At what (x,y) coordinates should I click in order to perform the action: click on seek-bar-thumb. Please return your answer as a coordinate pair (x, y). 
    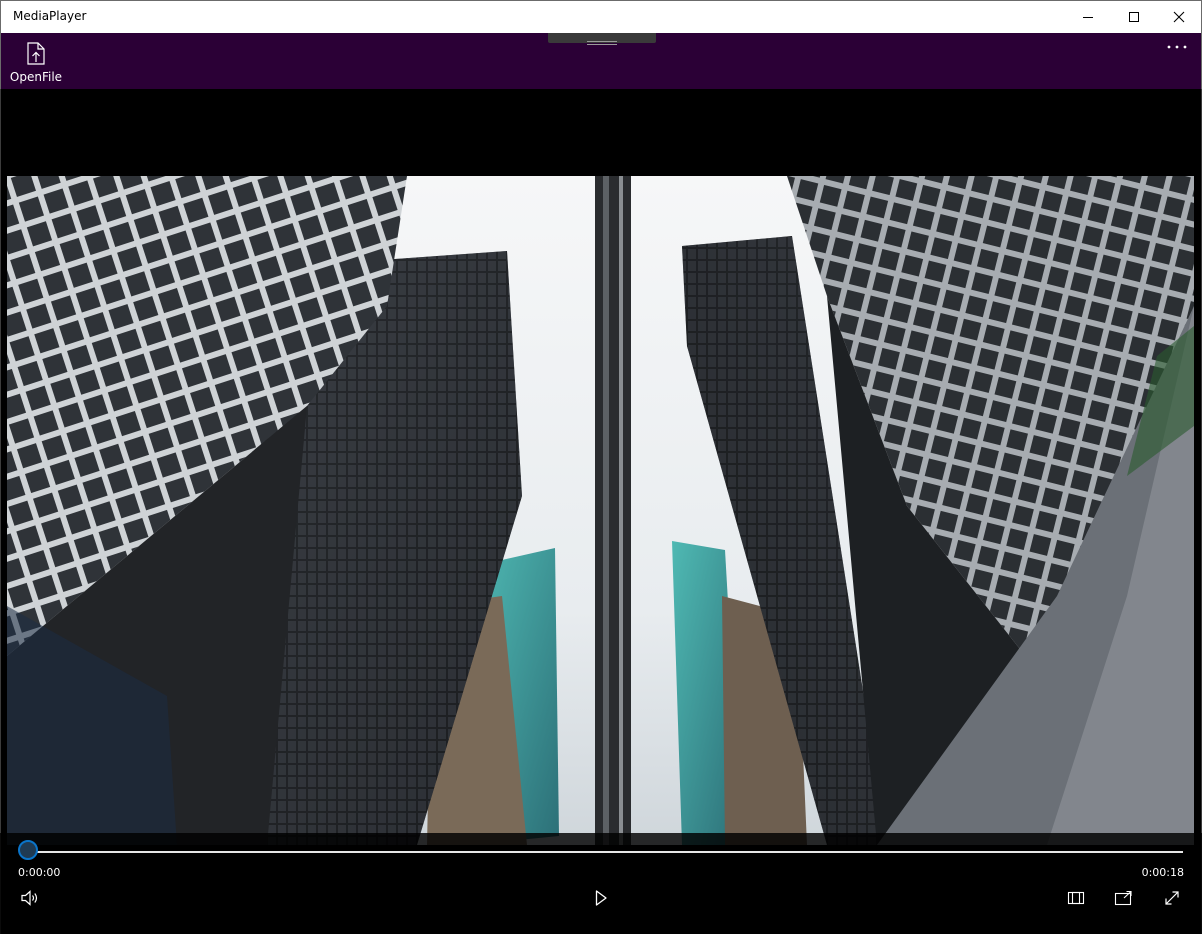
    Looking at the image, I should click on (28, 850).